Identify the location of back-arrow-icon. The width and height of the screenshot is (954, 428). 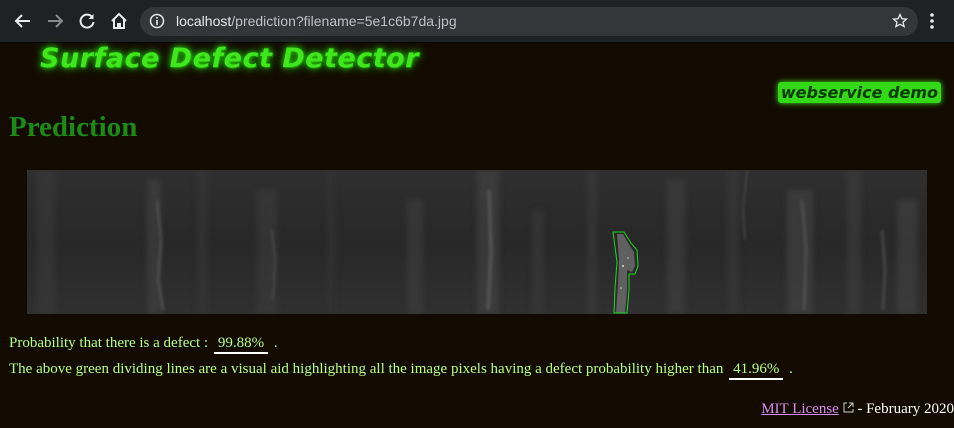
(22, 21).